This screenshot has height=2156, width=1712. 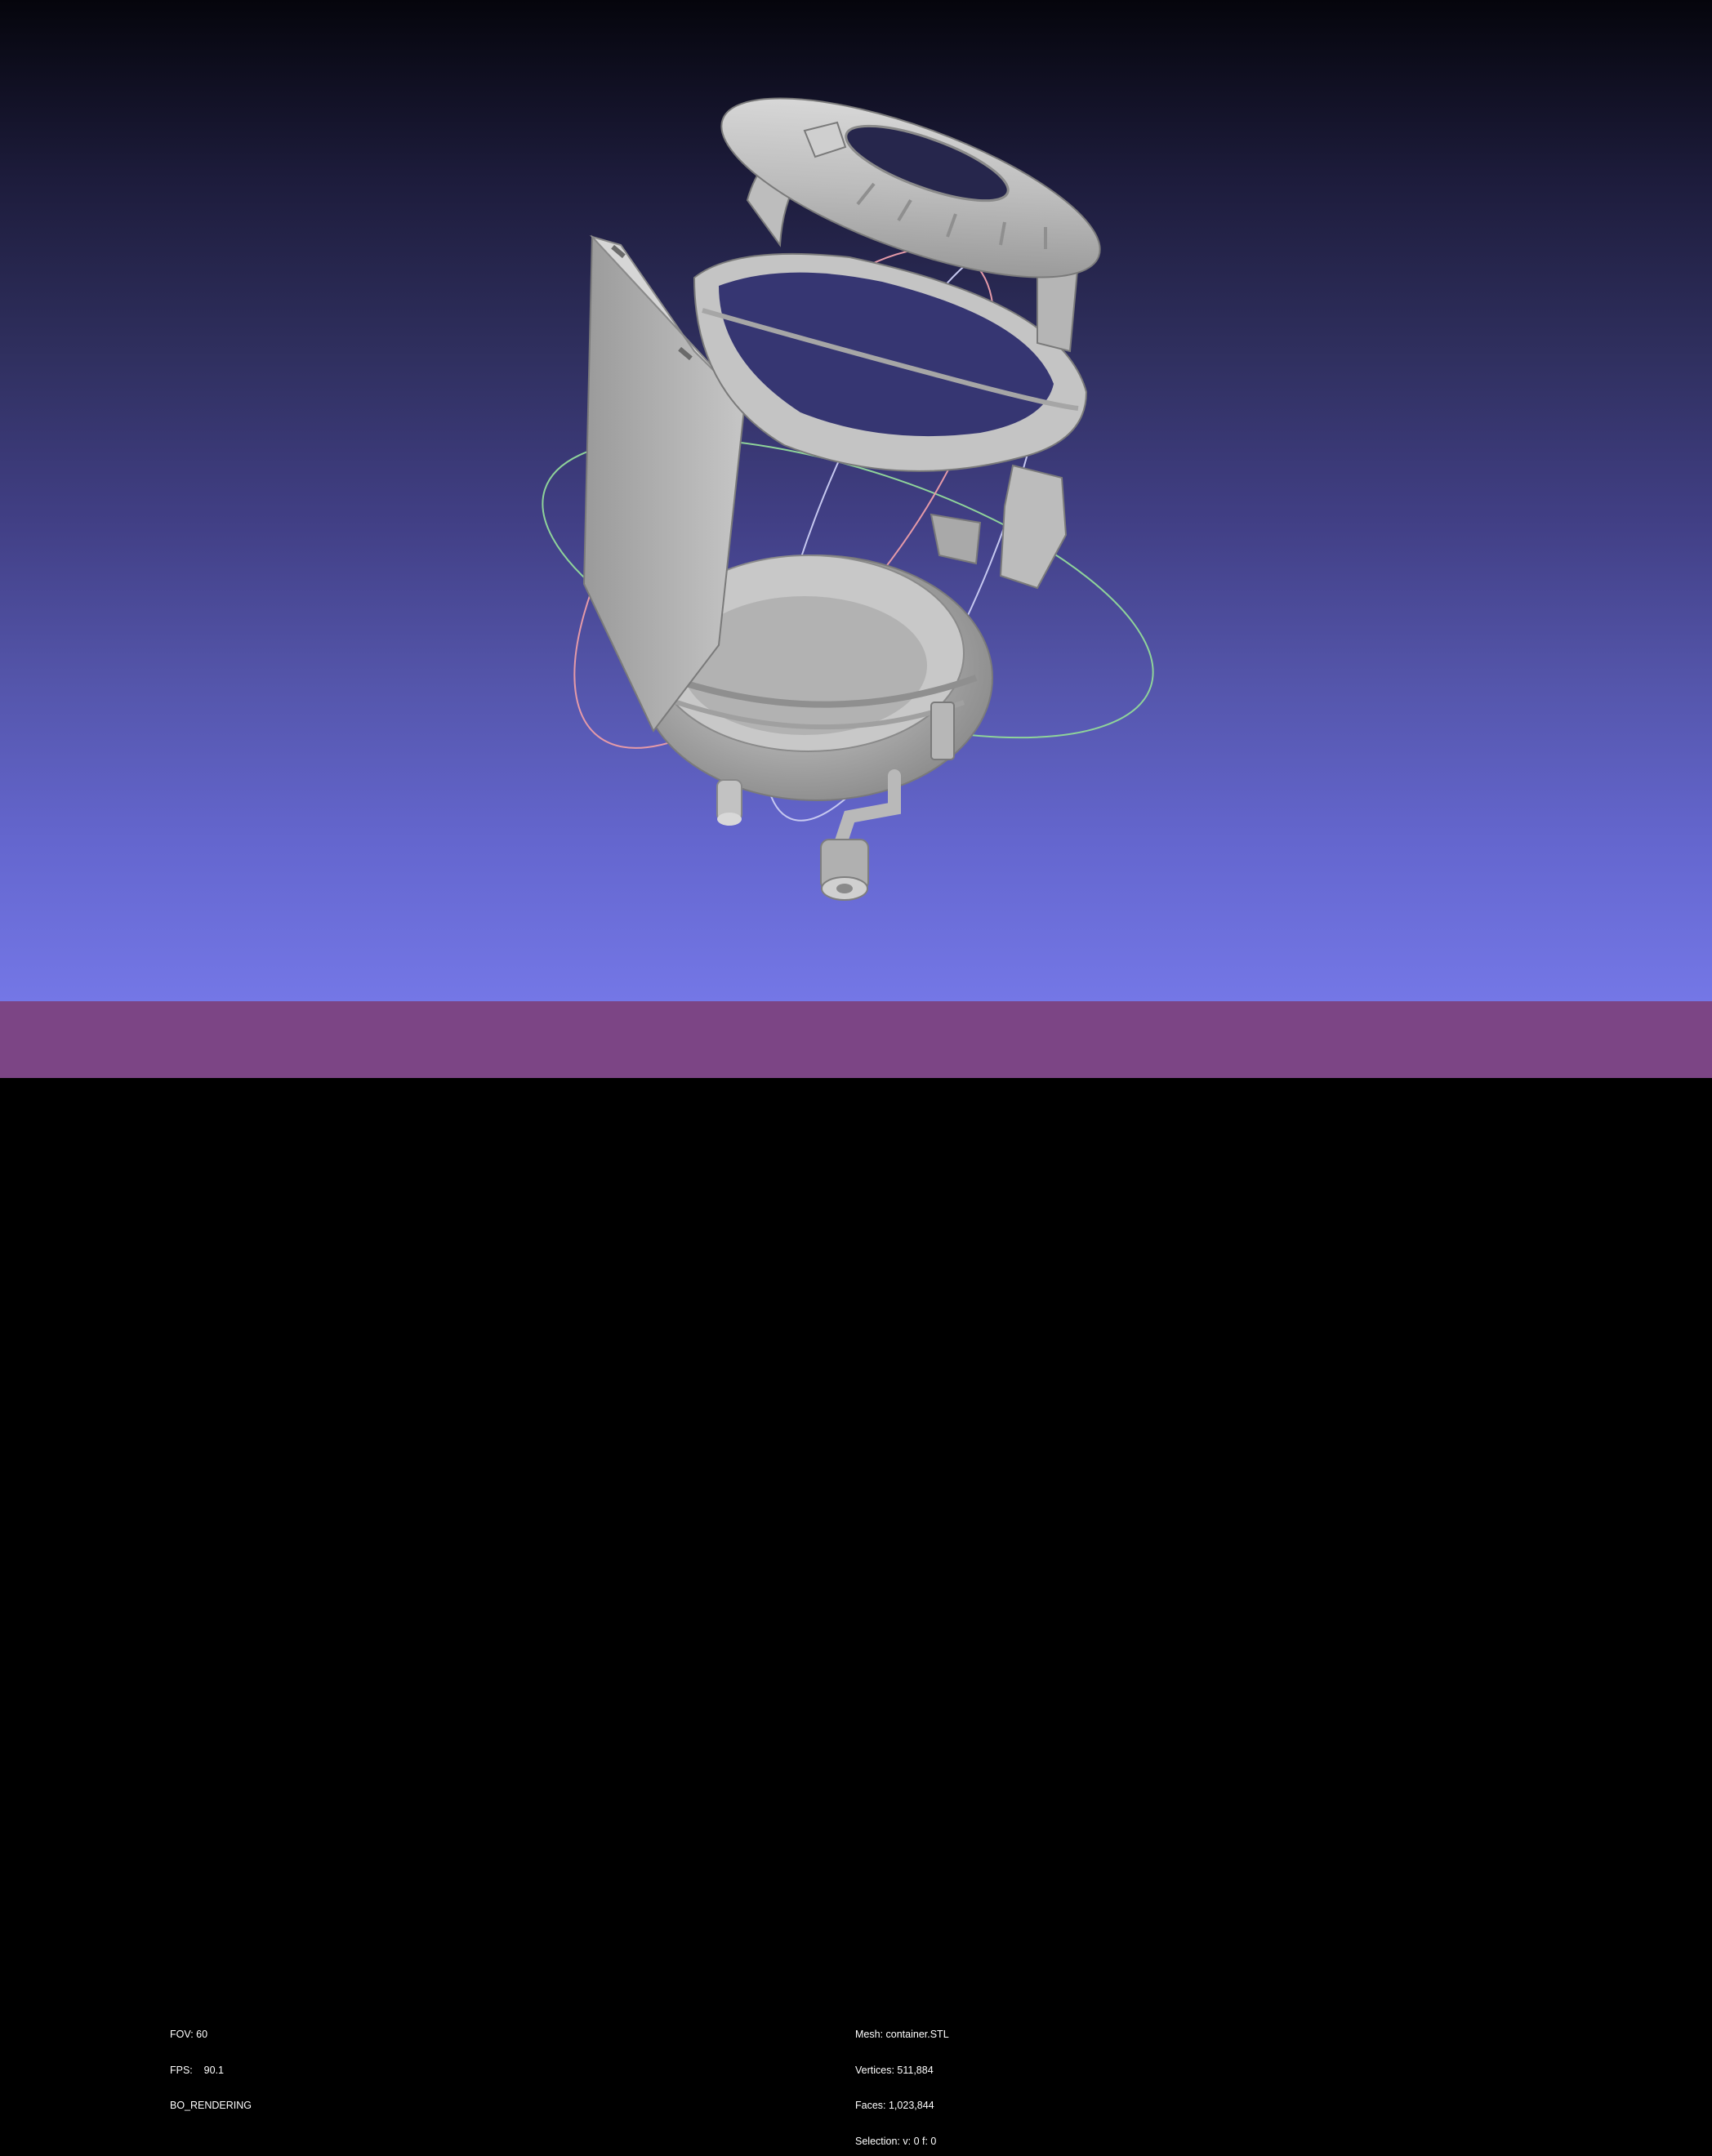 I want to click on render-mode-readout: BO_RENDERING, so click(x=211, y=2105).